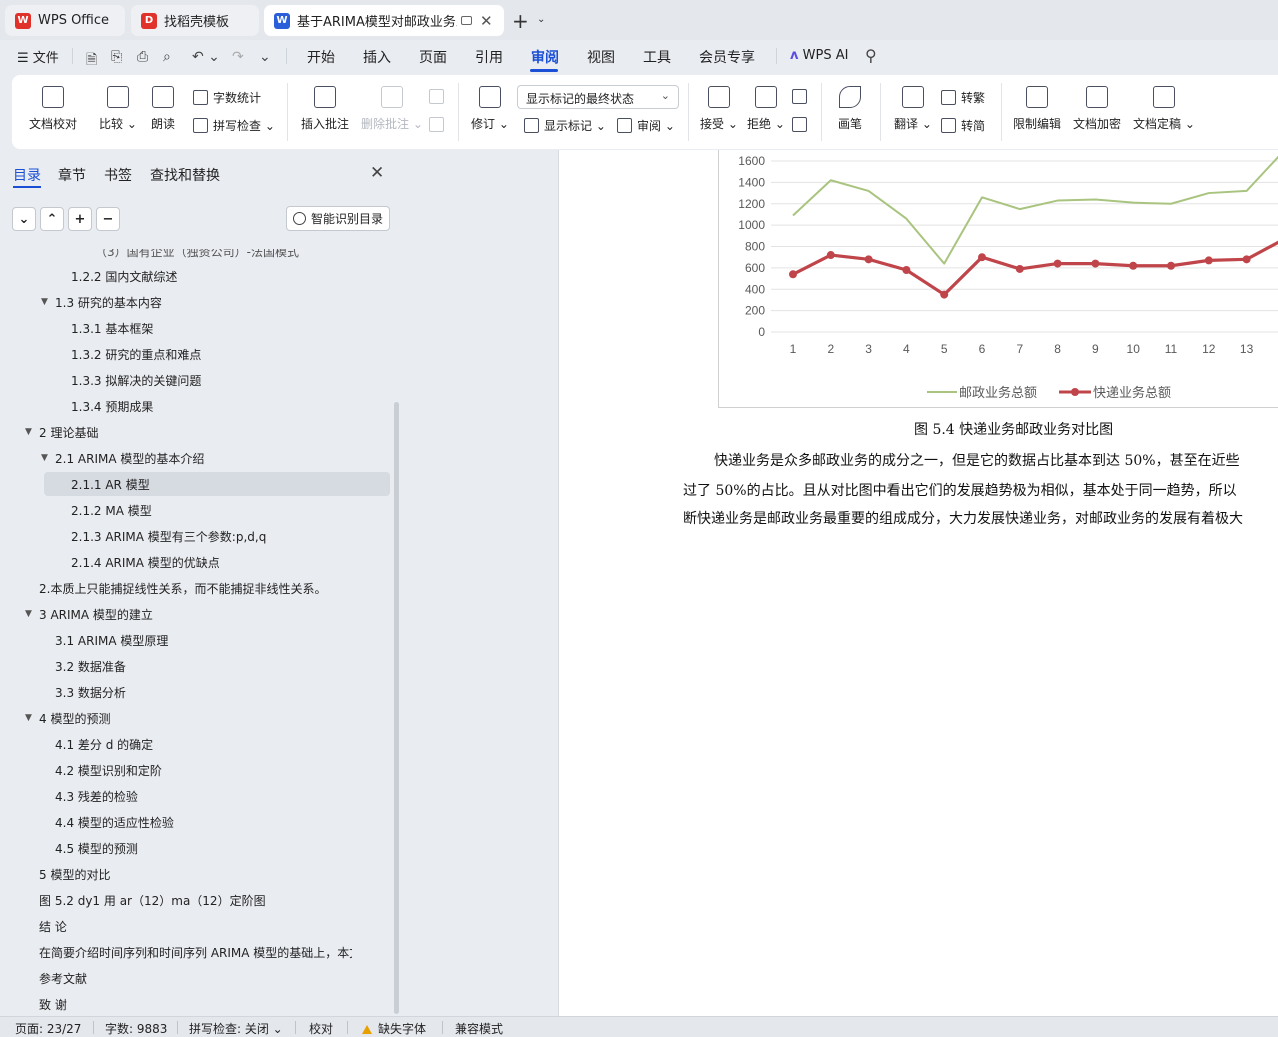 Image resolution: width=1278 pixels, height=1037 pixels. I want to click on toc-item: 4.4 模型的适应性检验, so click(195, 822).